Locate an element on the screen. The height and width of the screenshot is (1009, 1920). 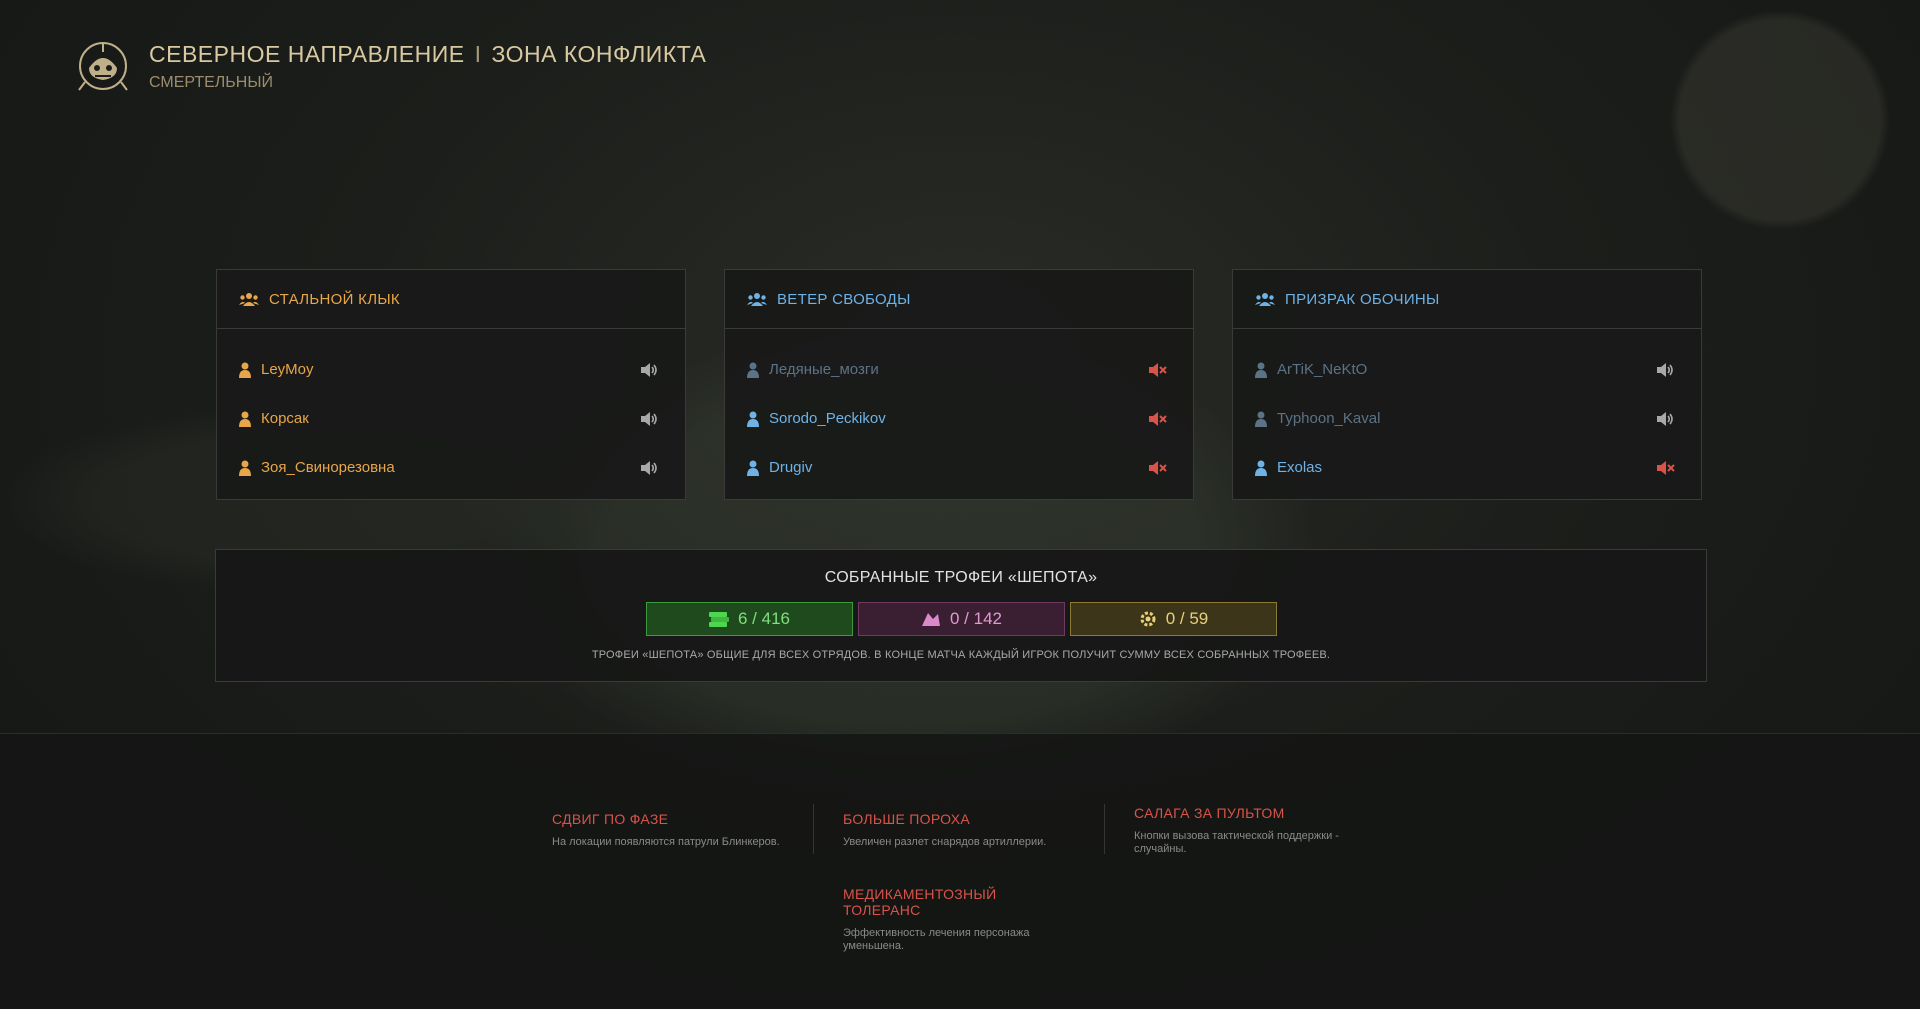
player-list: Ледяные_мозги Sorodo_Peckikov Drugiv is located at coordinates (959, 410).